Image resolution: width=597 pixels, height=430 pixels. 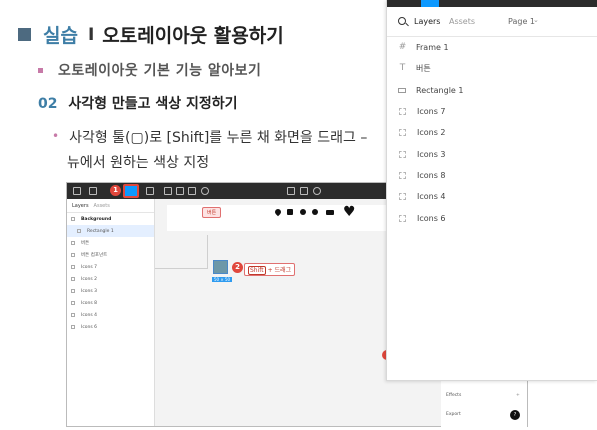 I want to click on layer-row-icons-7: Icons 7, so click(x=492, y=111).